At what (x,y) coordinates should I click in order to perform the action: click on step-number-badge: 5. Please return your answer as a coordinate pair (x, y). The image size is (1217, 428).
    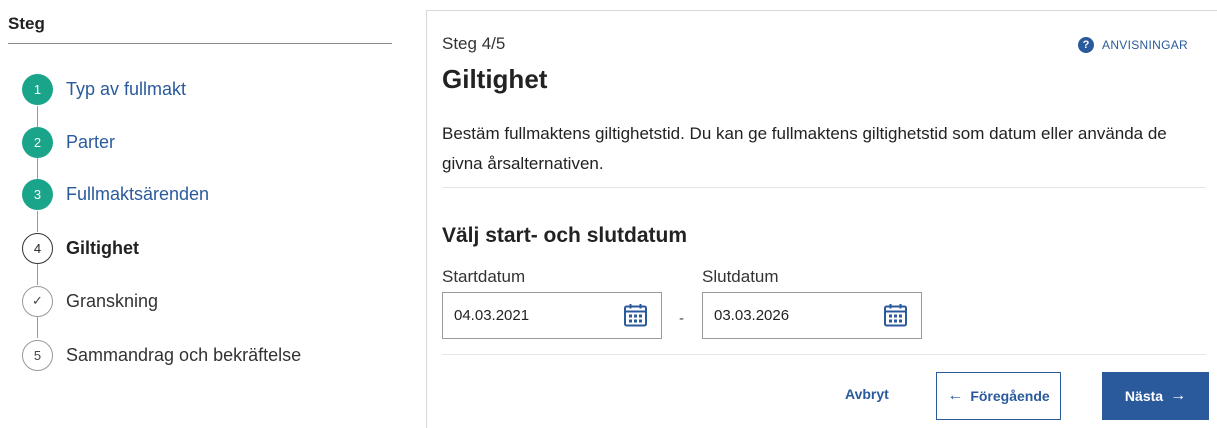
    Looking at the image, I should click on (37, 355).